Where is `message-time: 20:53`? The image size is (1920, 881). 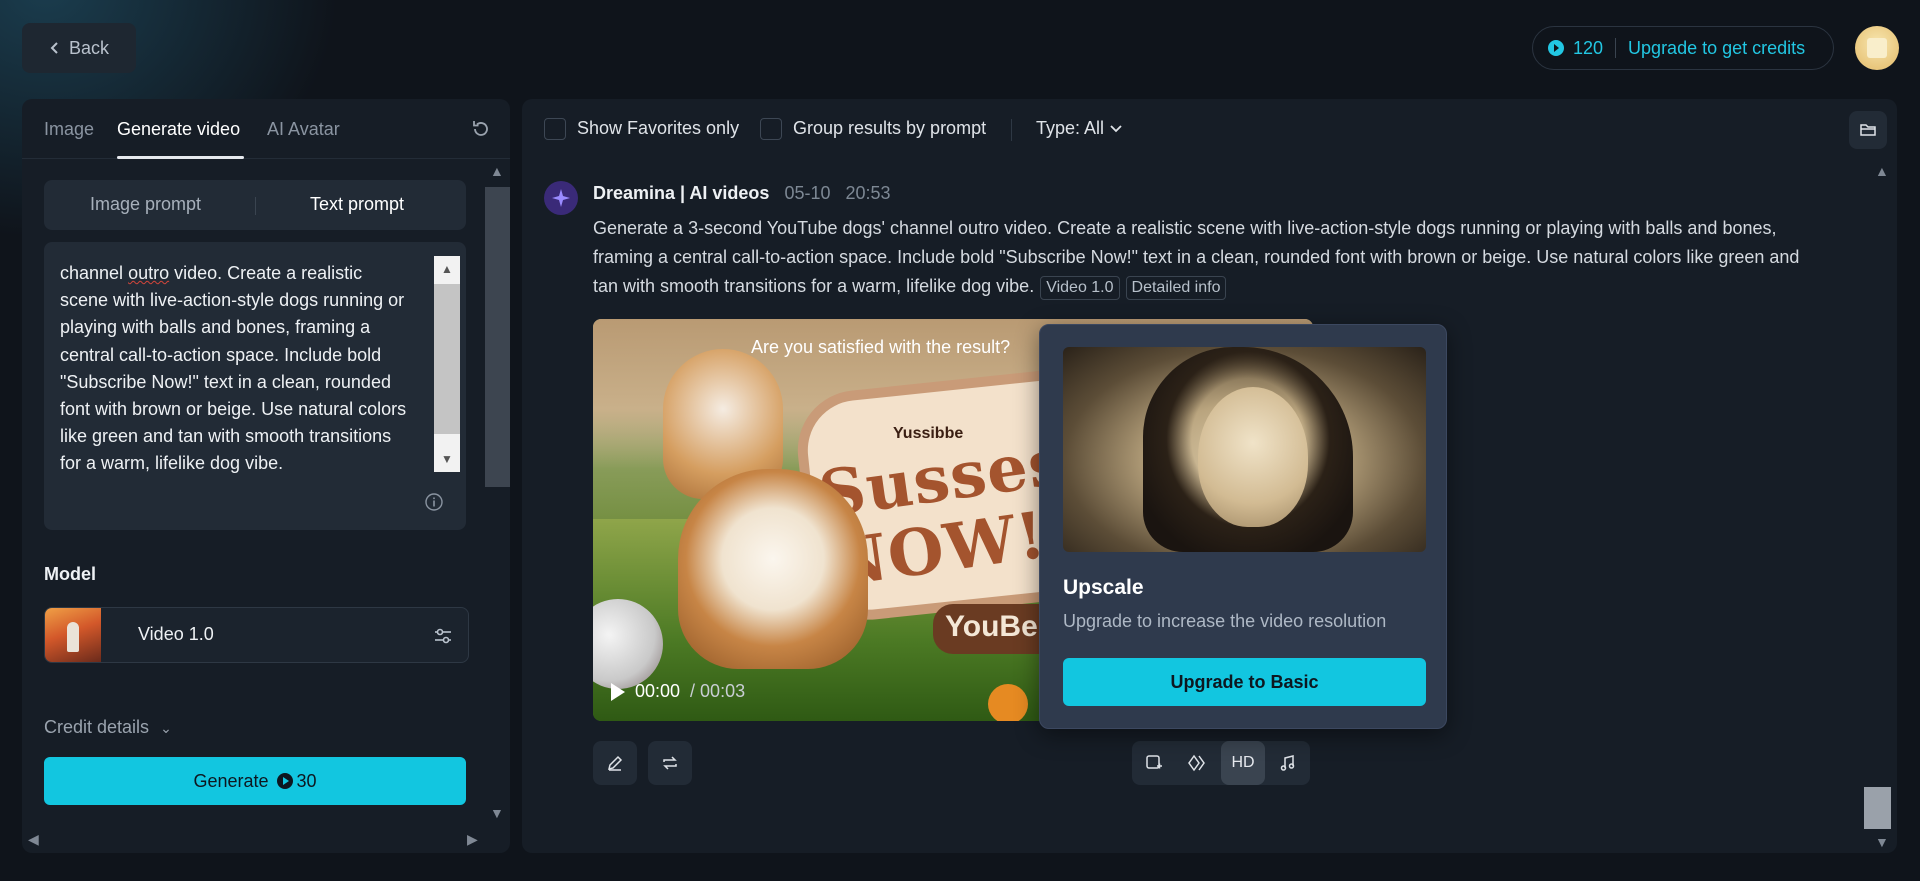 message-time: 20:53 is located at coordinates (868, 193).